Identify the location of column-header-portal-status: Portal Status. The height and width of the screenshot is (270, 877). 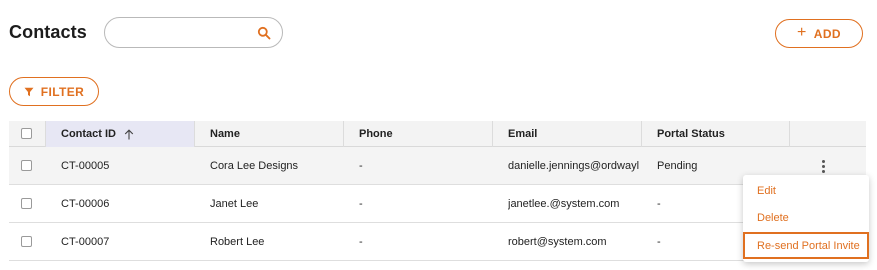
(716, 134).